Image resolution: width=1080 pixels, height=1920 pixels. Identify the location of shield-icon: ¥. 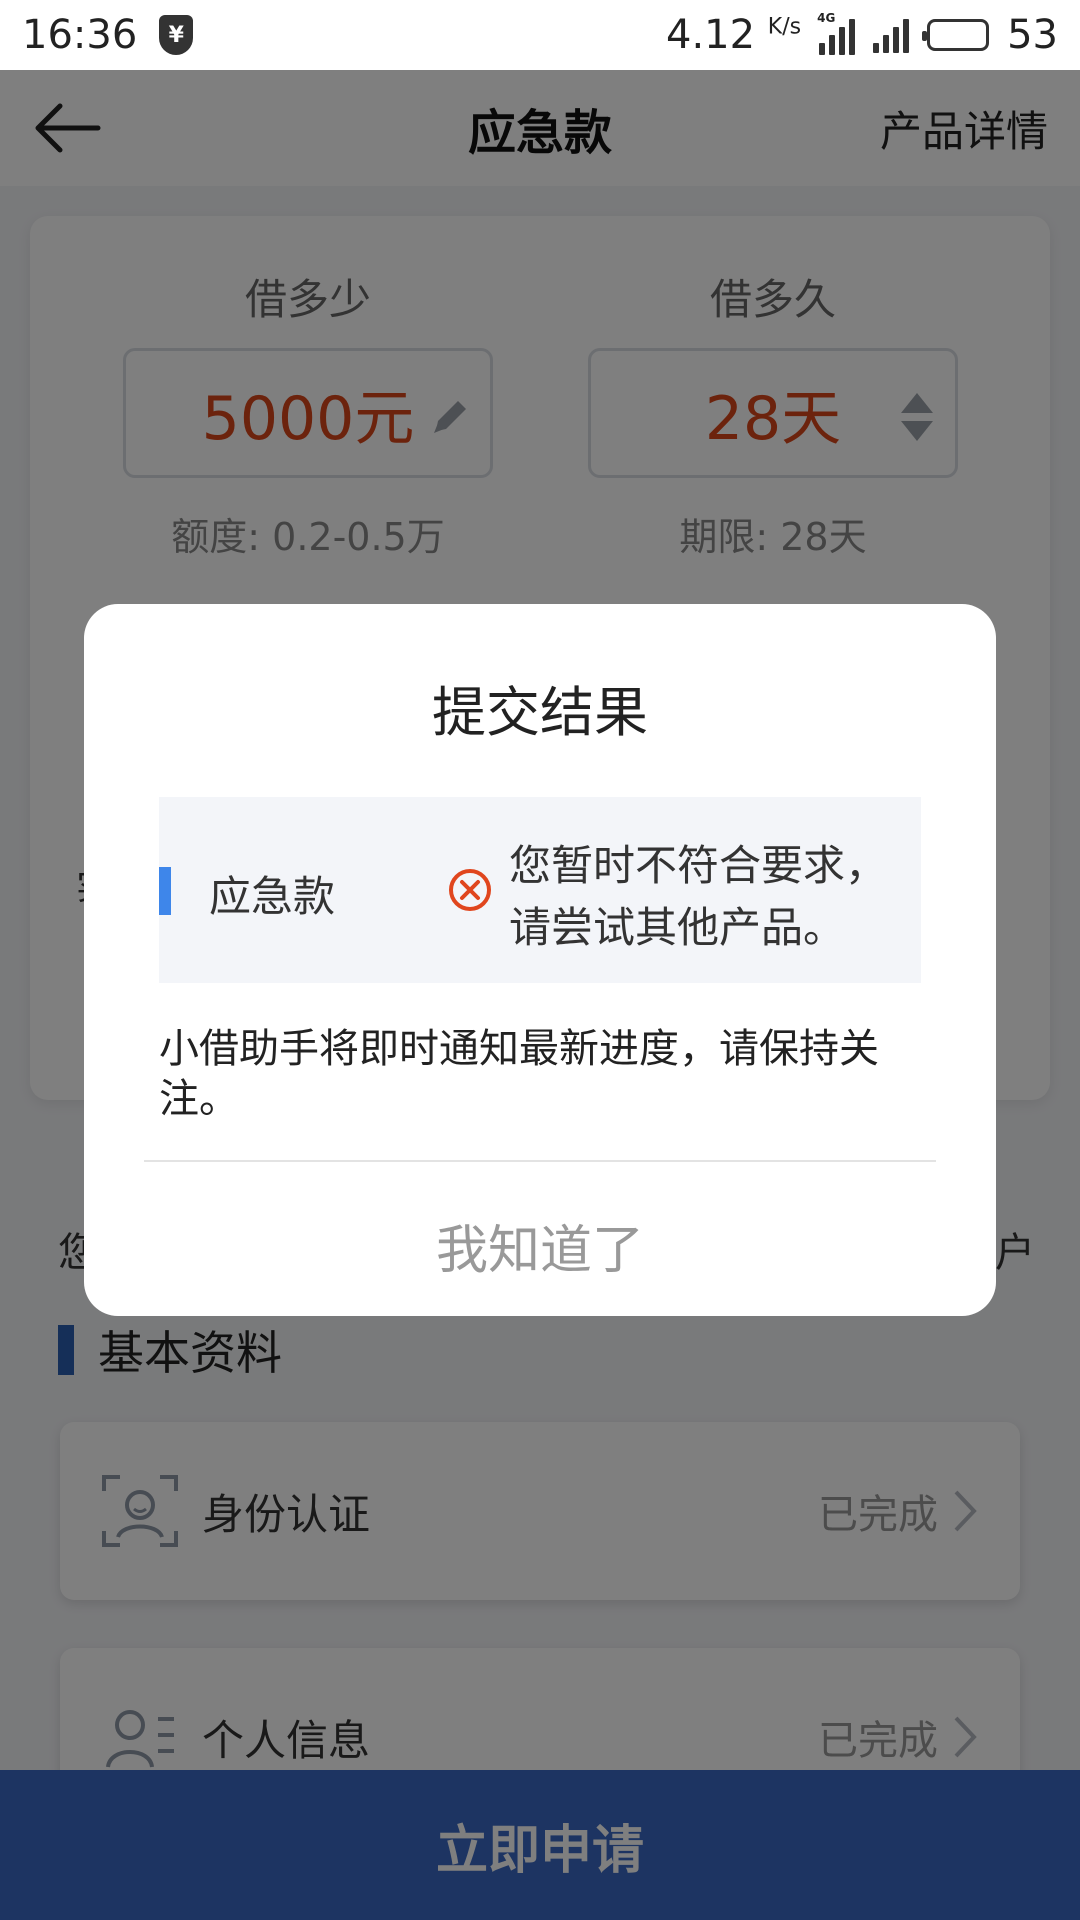
(176, 35).